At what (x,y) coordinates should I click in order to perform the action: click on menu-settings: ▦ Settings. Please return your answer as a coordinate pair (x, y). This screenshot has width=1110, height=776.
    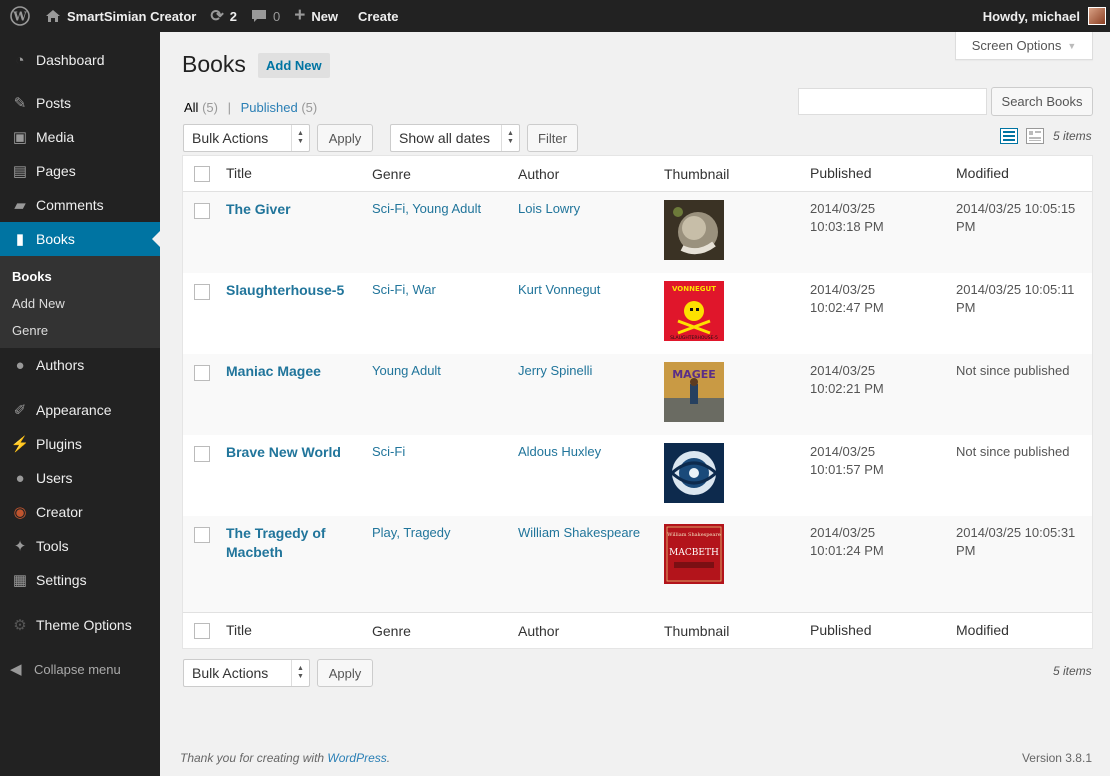
    Looking at the image, I should click on (80, 580).